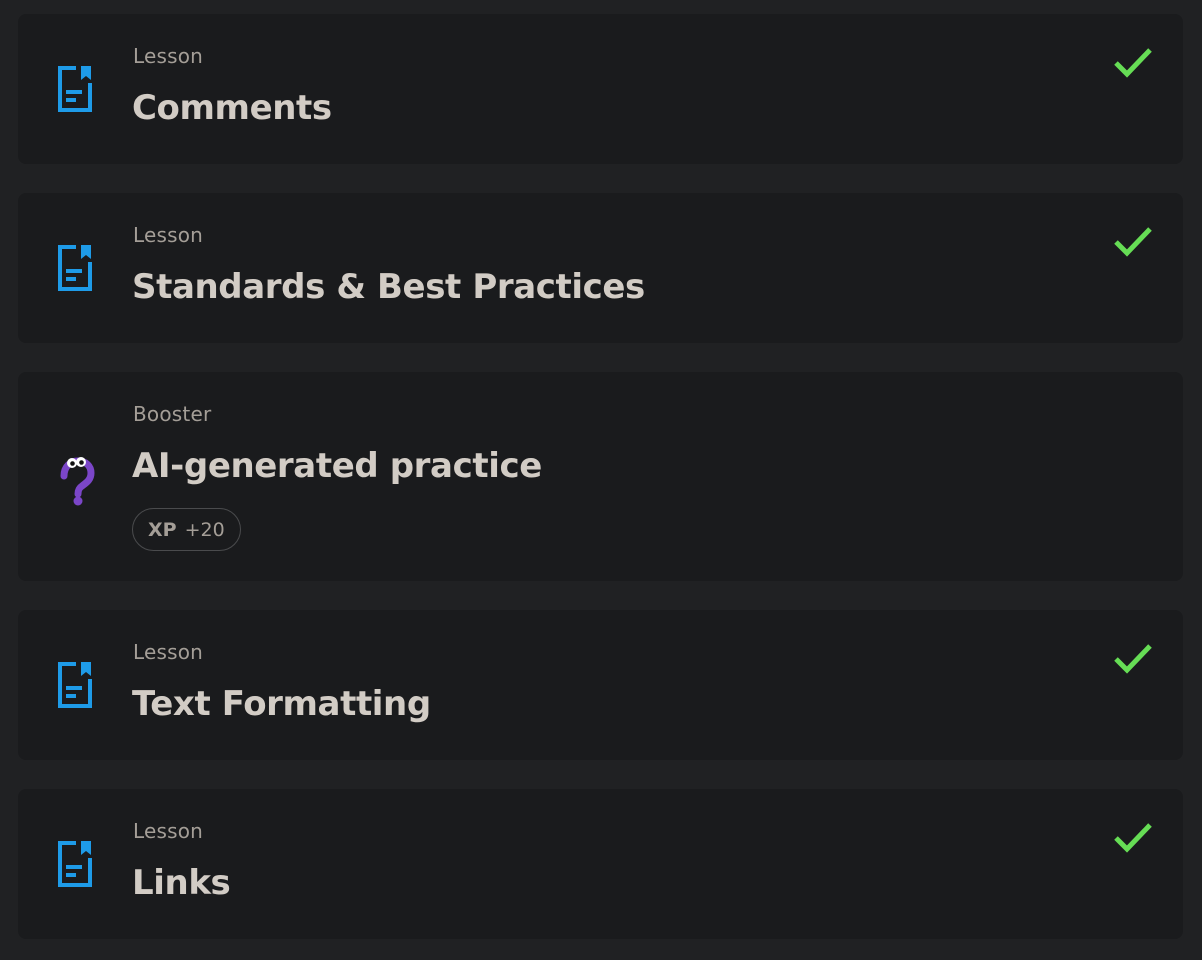 This screenshot has height=960, width=1202. What do you see at coordinates (76, 480) in the screenshot?
I see `question-mark-mascot-icon` at bounding box center [76, 480].